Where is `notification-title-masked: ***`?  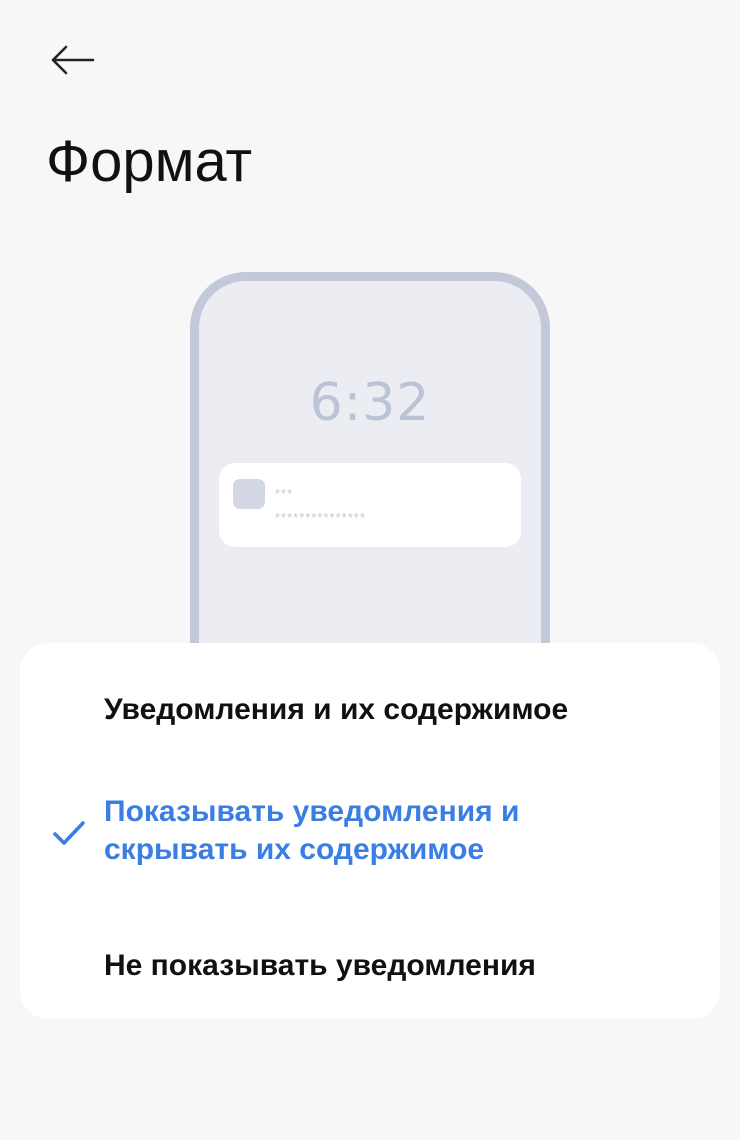 notification-title-masked: *** is located at coordinates (284, 493).